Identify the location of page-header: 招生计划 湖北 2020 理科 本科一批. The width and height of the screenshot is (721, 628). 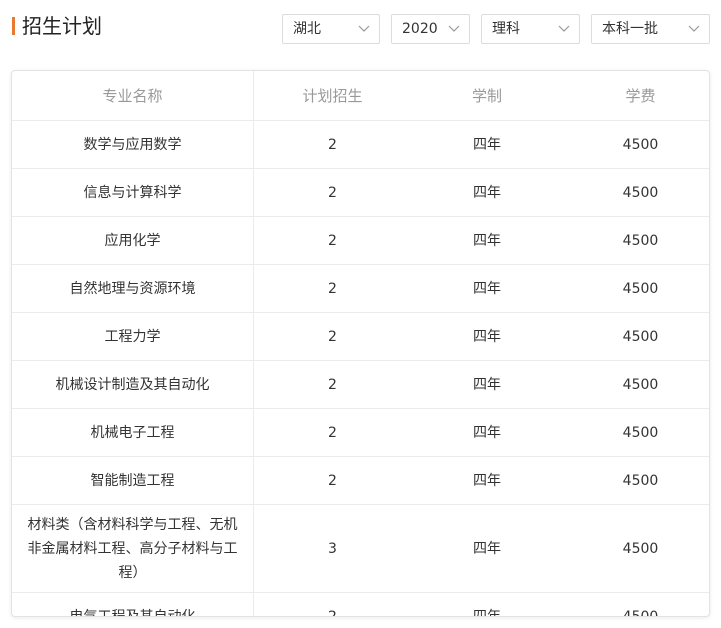
(360, 30).